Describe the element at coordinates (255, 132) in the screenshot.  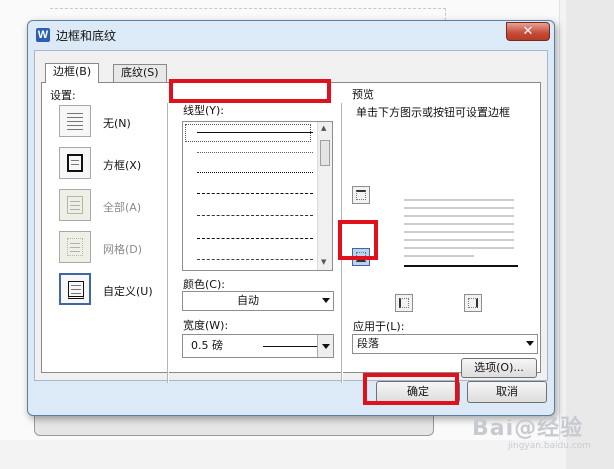
I see `line-style-solid` at that location.